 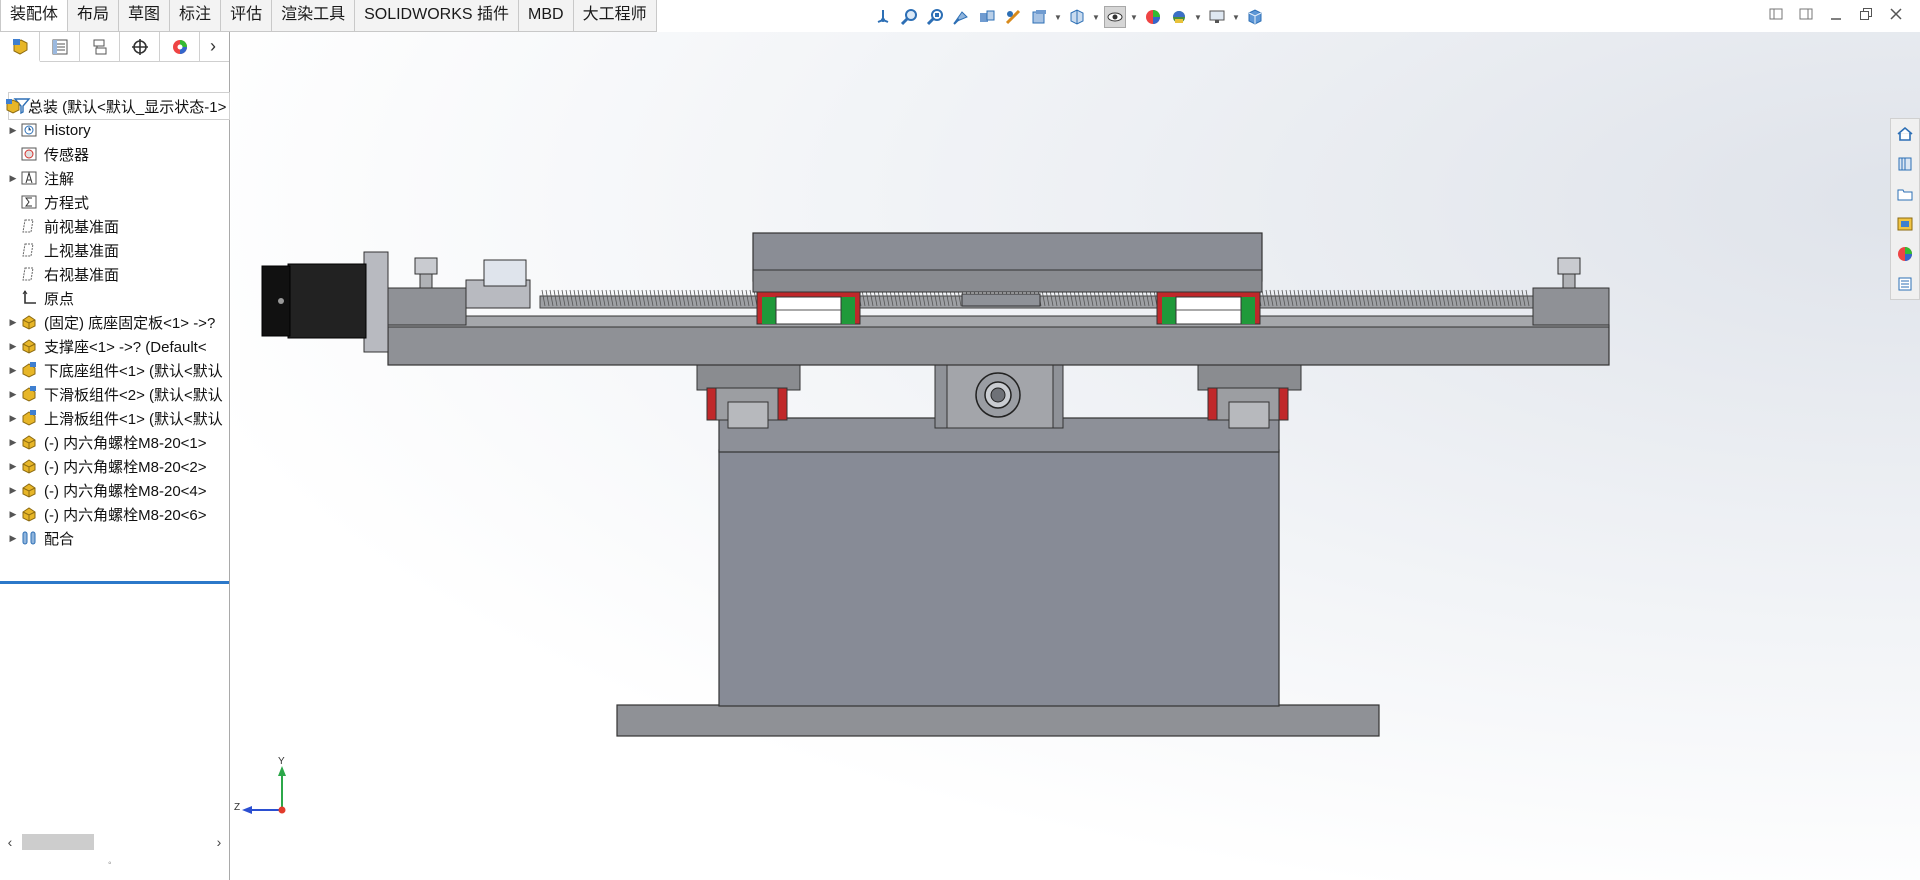 What do you see at coordinates (100, 46) in the screenshot?
I see `tab-configuration-manager` at bounding box center [100, 46].